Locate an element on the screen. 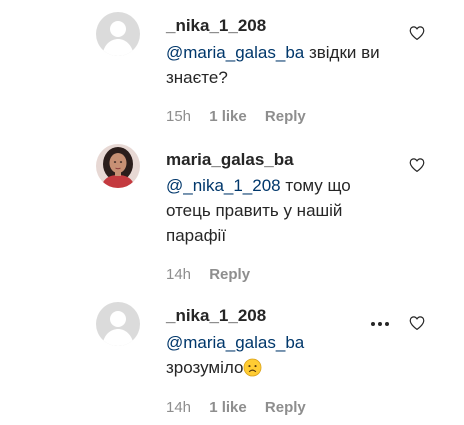 This screenshot has height=425, width=464. comment-meta: 14h 1 like Reply is located at coordinates (243, 407).